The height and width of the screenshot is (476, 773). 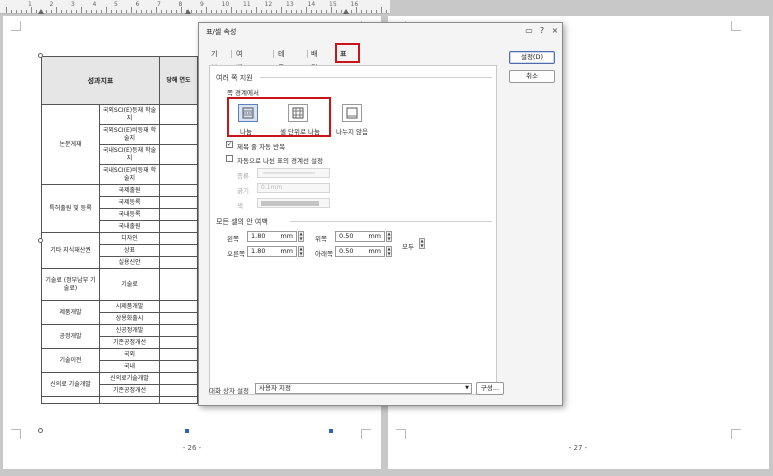 What do you see at coordinates (555, 30) in the screenshot?
I see `close-icon: ×` at bounding box center [555, 30].